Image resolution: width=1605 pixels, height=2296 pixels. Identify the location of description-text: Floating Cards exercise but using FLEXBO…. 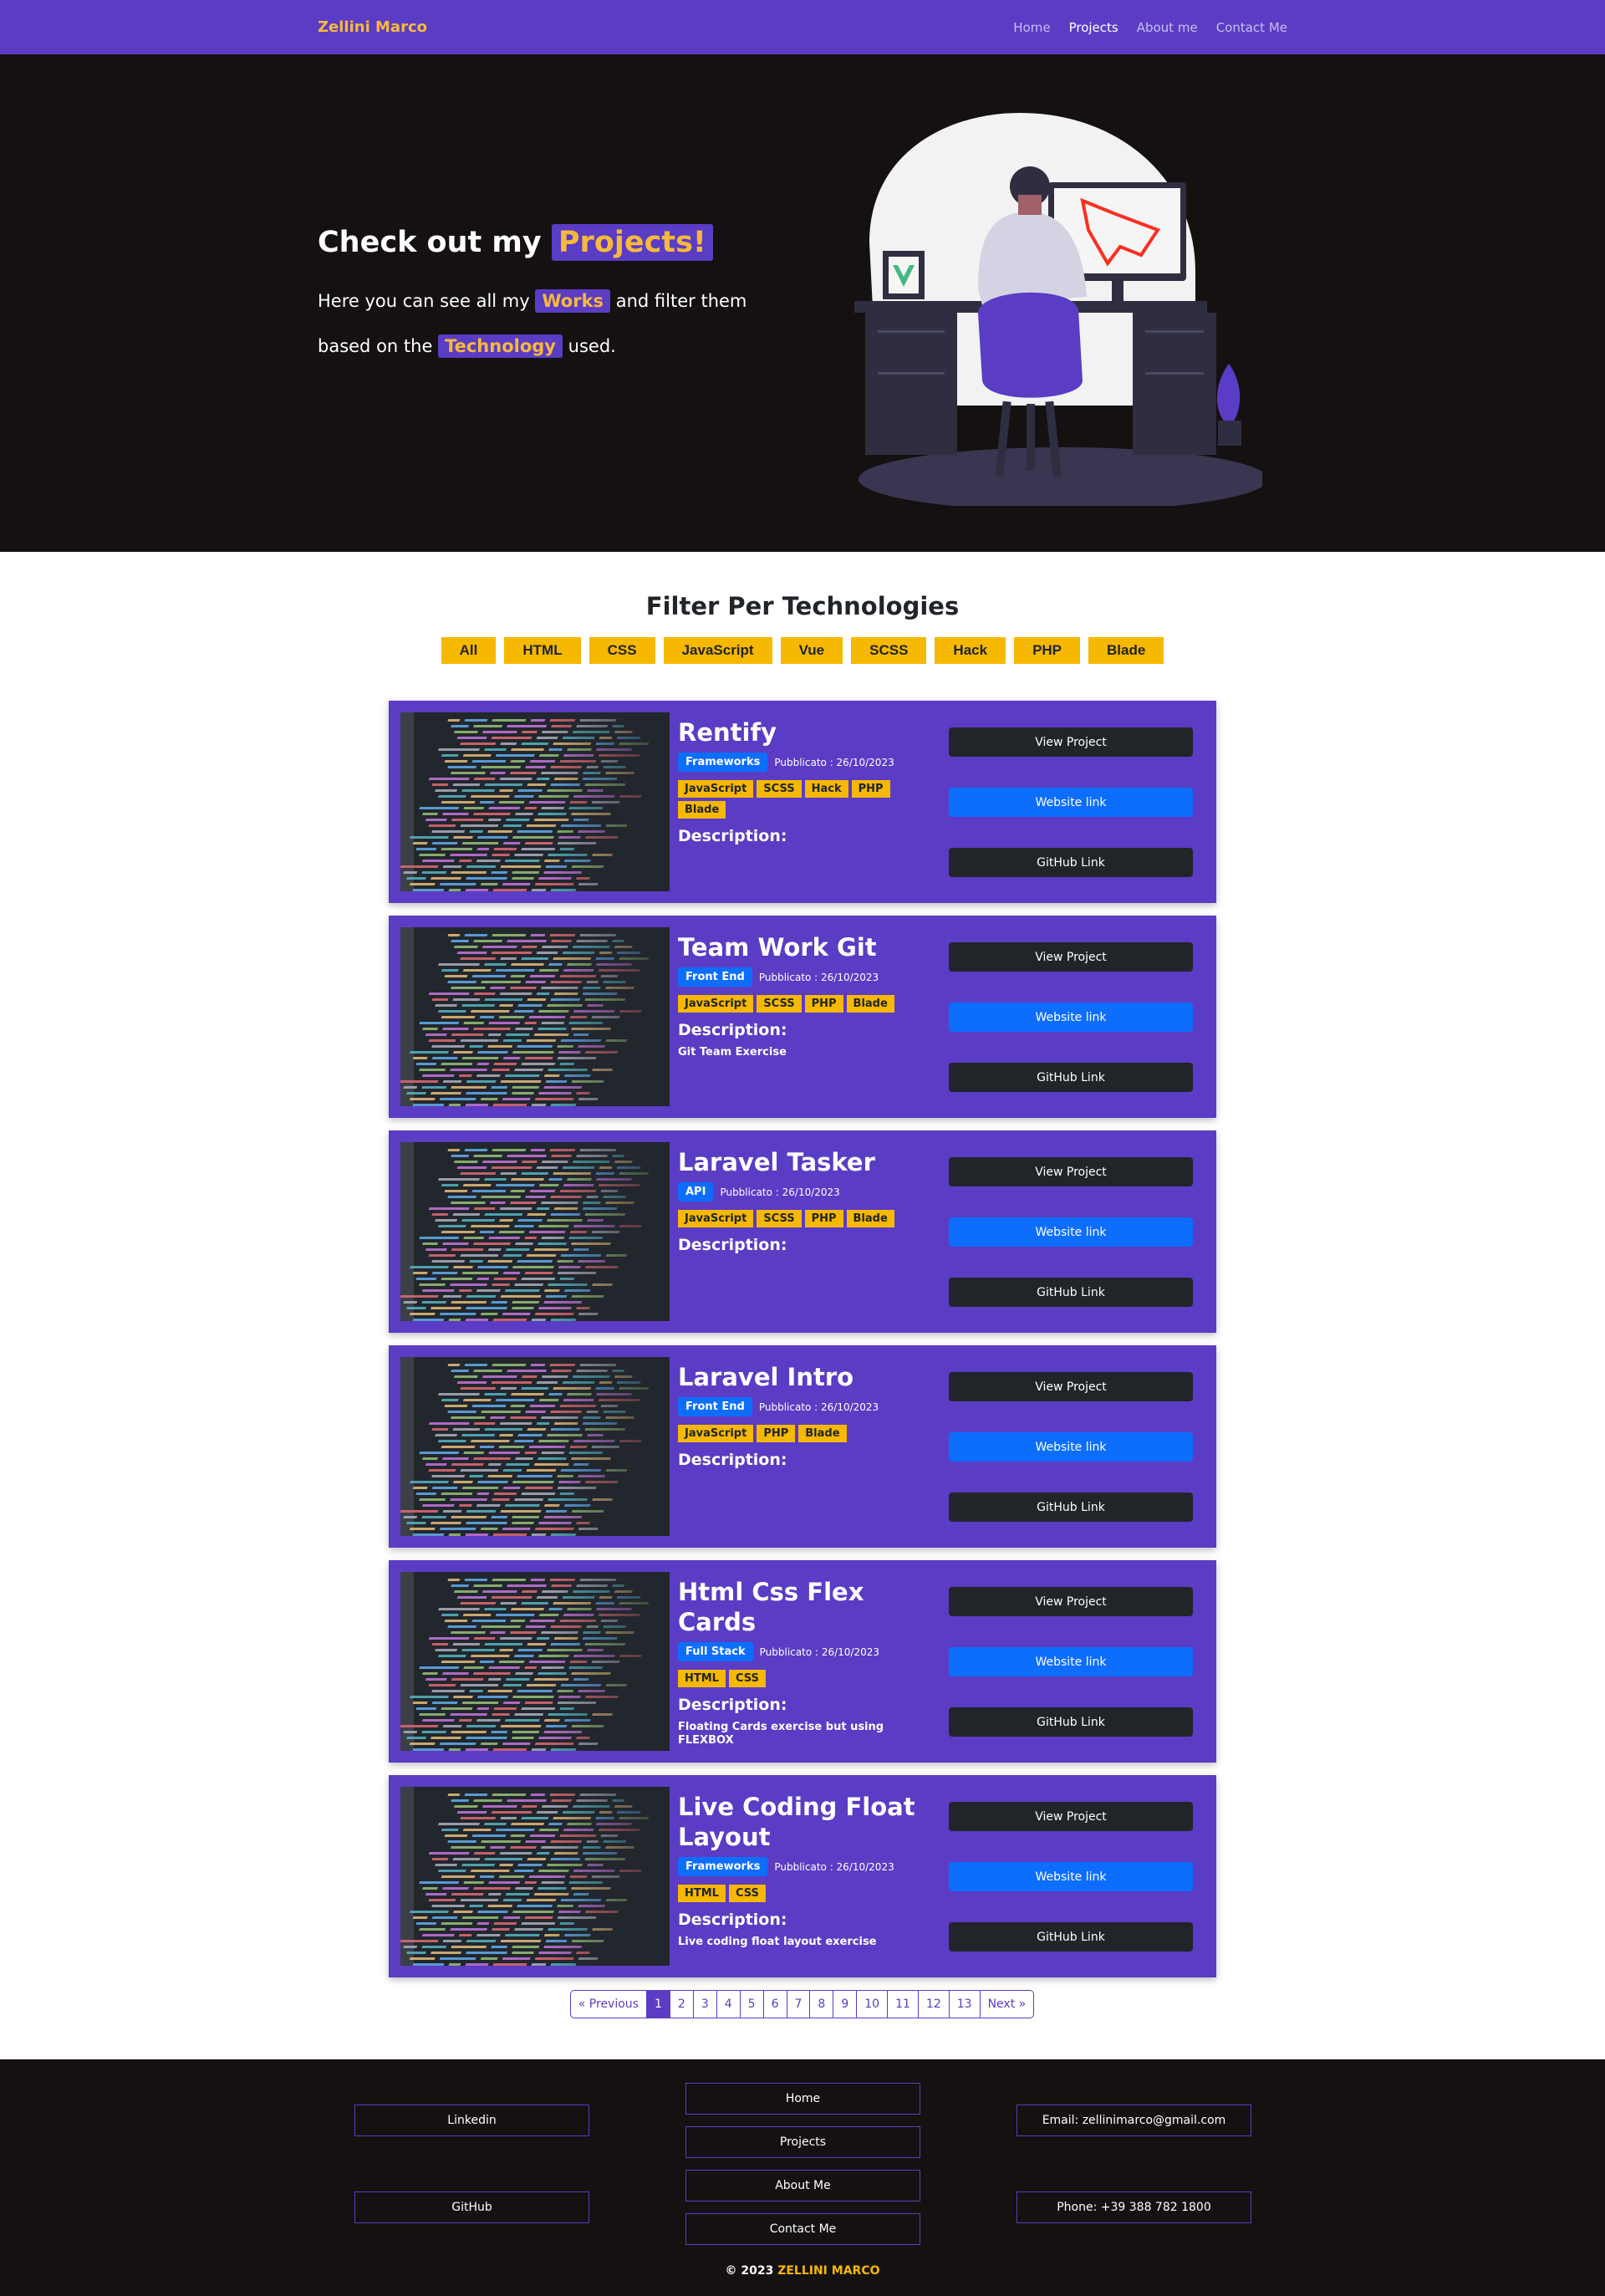
(781, 1734).